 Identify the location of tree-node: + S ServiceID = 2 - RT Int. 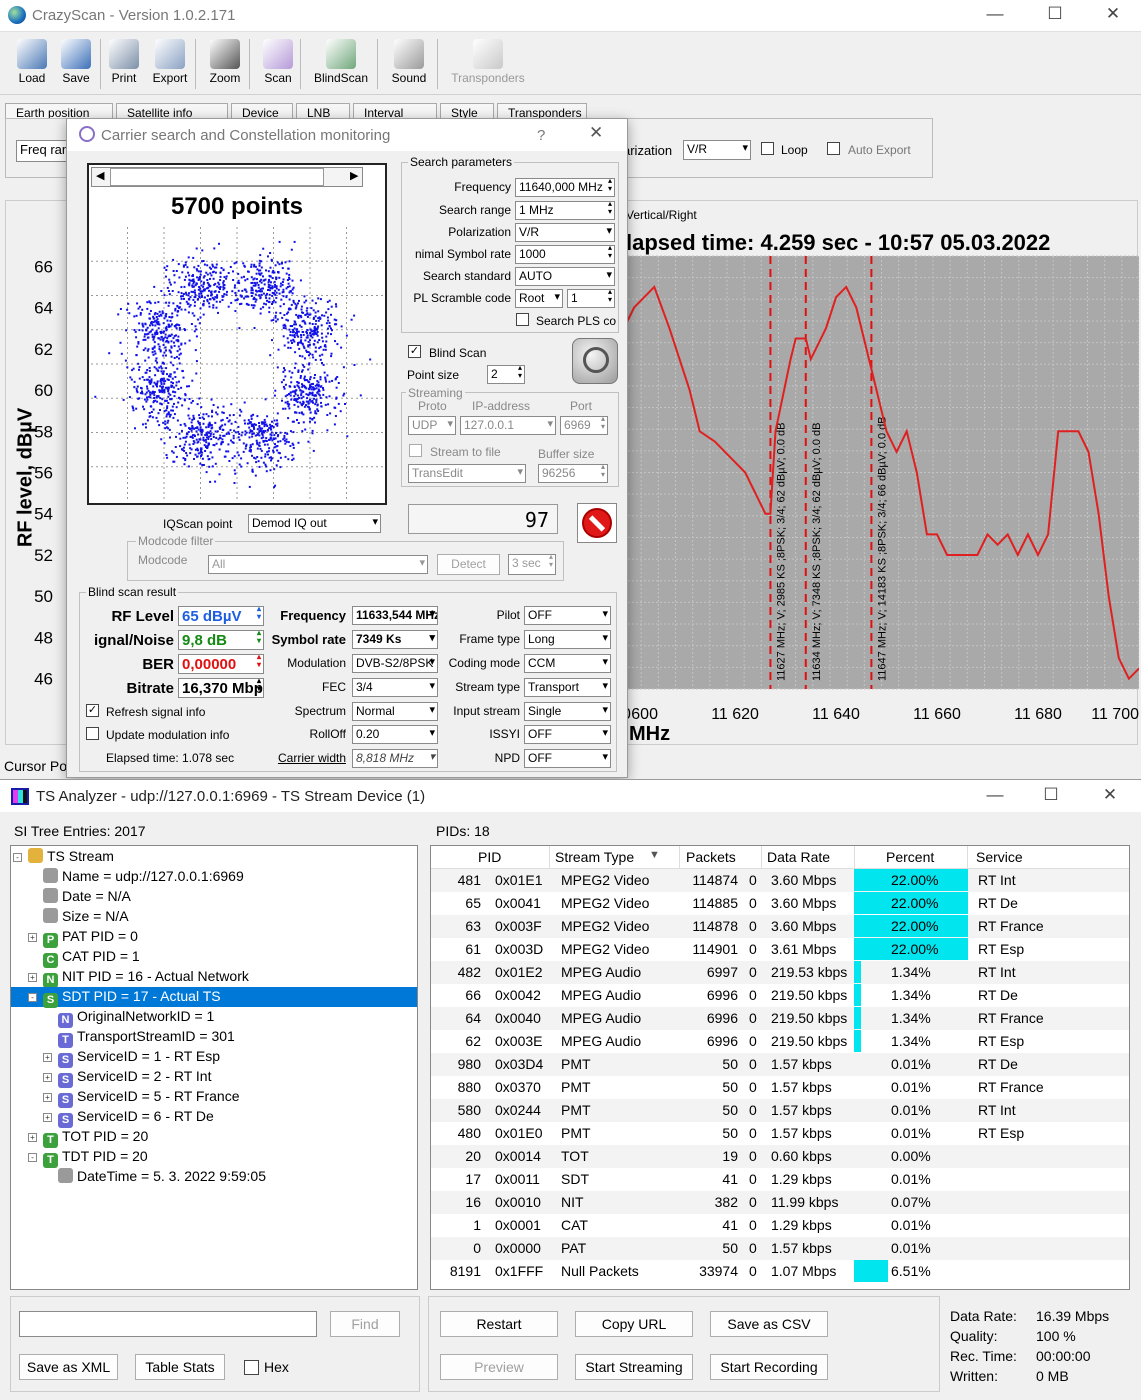
(214, 1077).